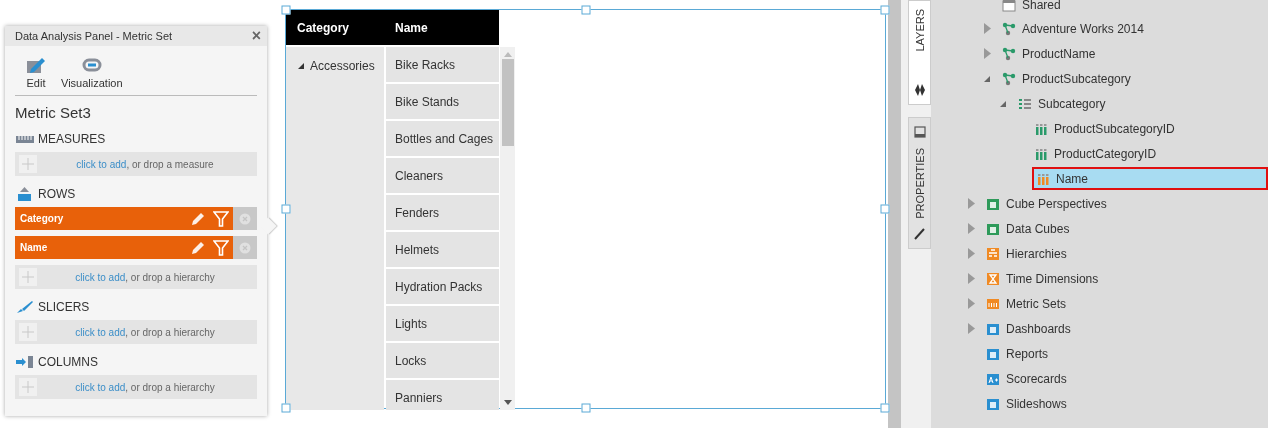 The image size is (1268, 428). What do you see at coordinates (895, 214) in the screenshot?
I see `splitter-bar` at bounding box center [895, 214].